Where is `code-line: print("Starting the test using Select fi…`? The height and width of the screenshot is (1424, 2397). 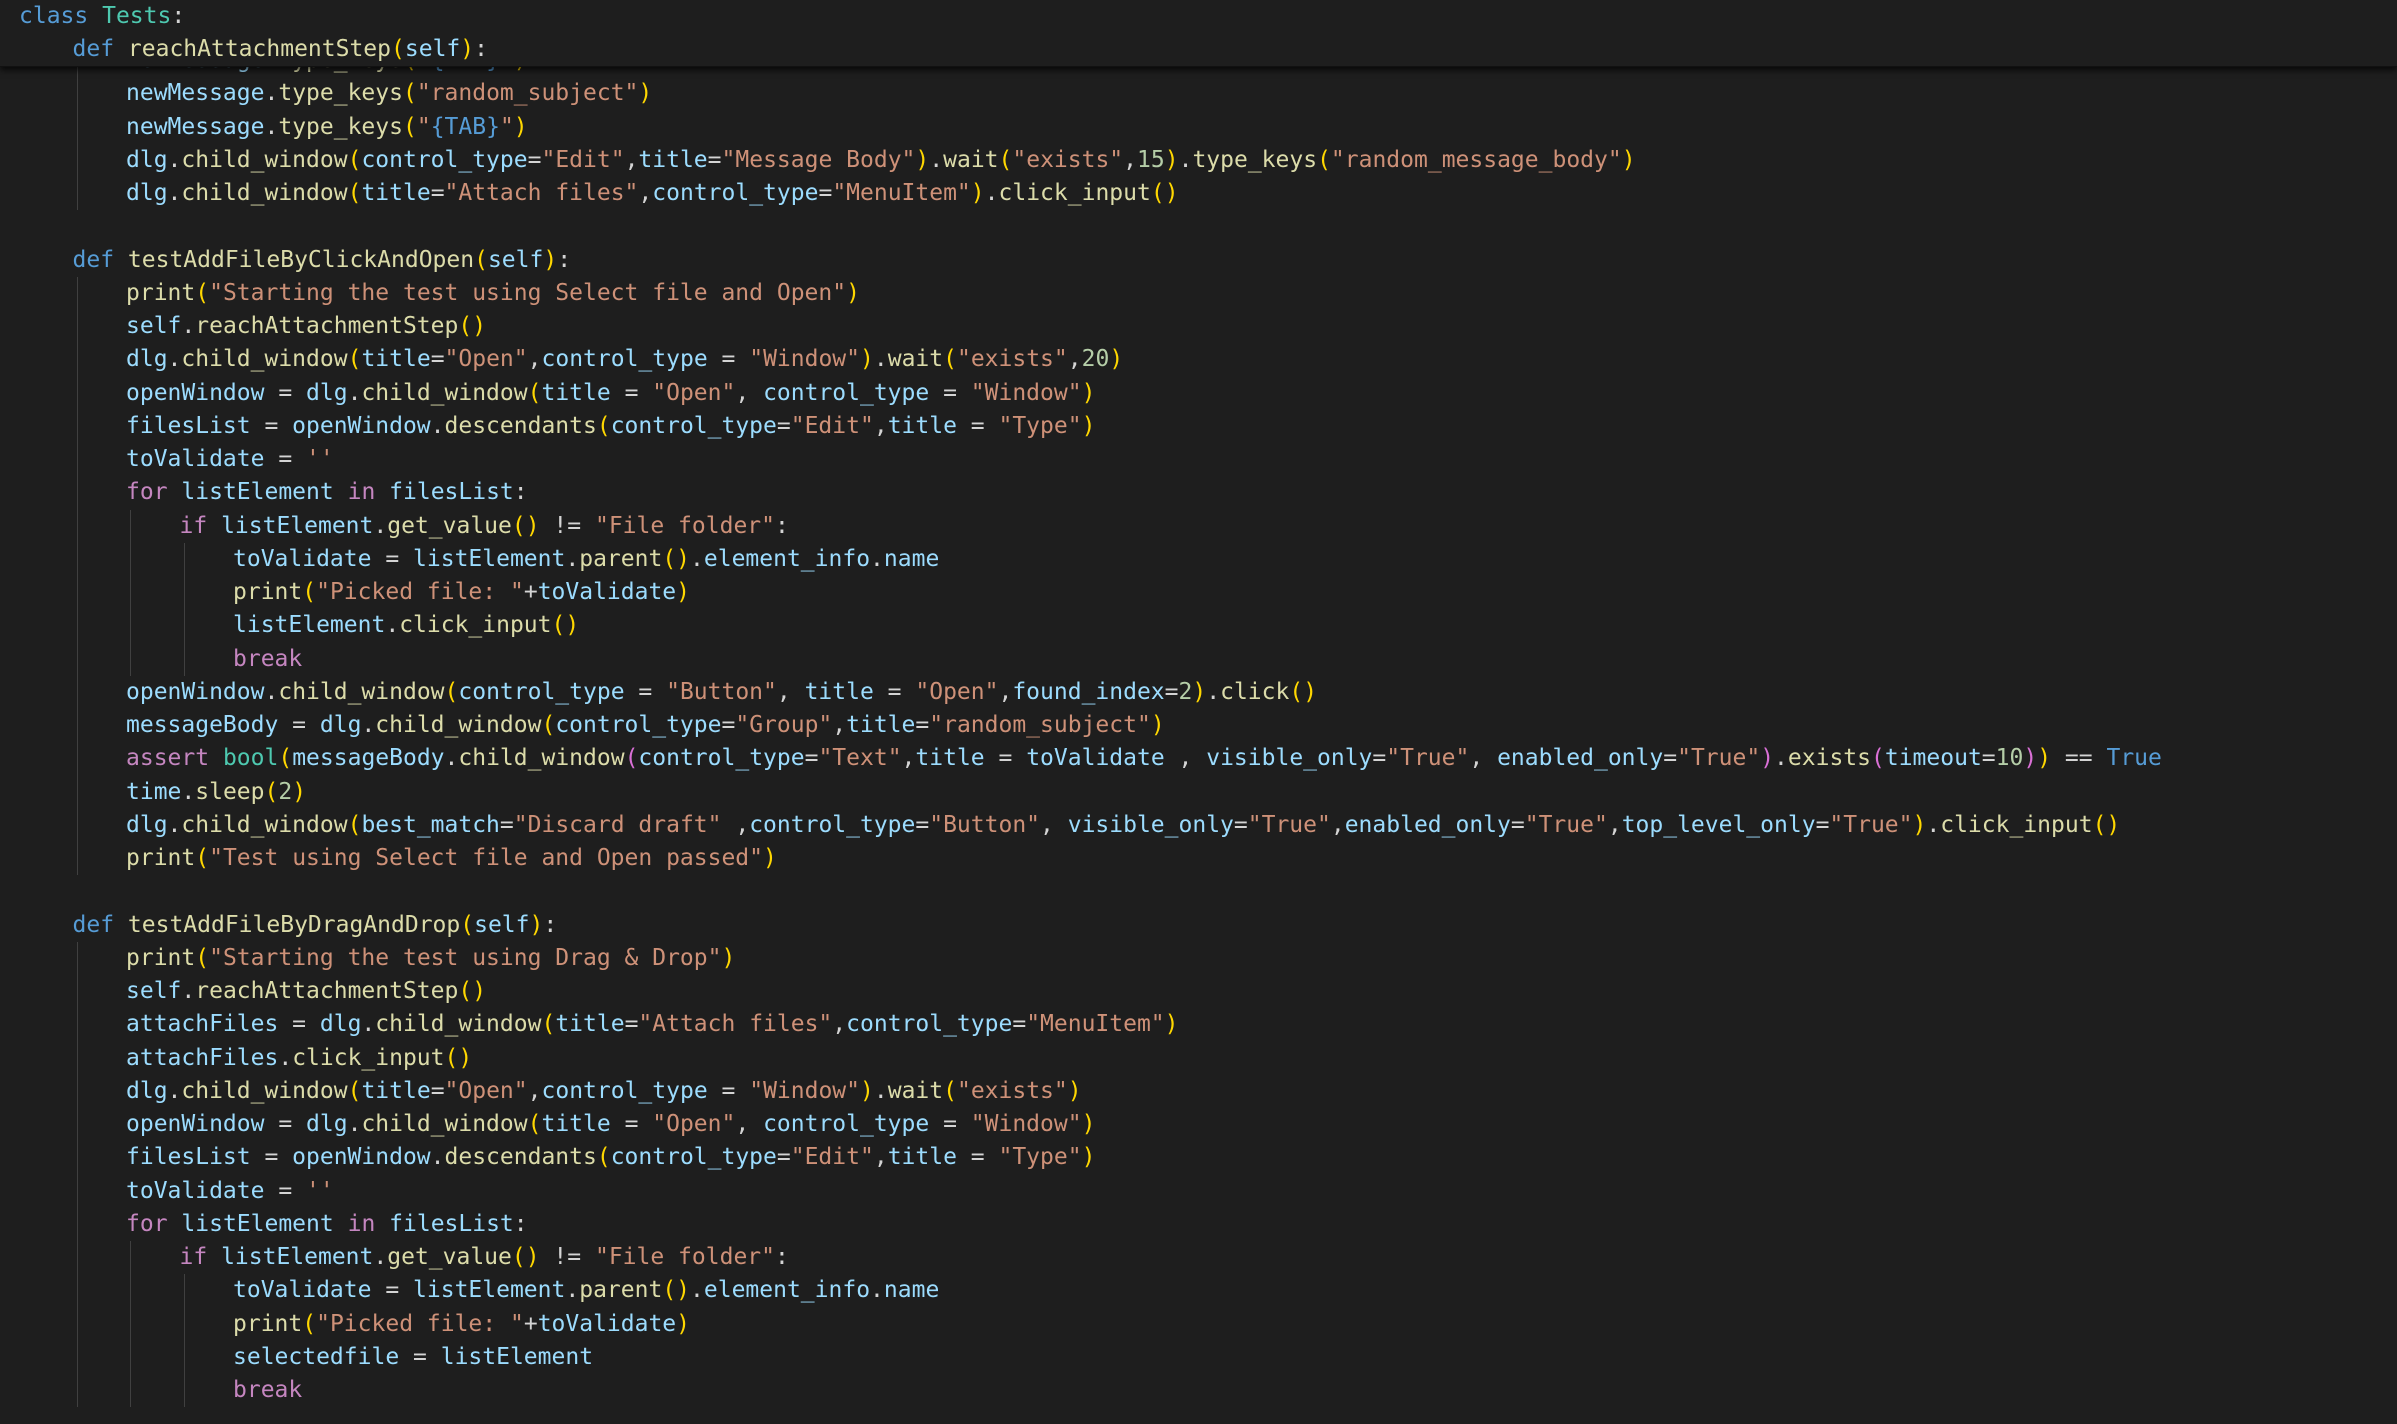 code-line: print("Starting the test using Select fi… is located at coordinates (1081, 293).